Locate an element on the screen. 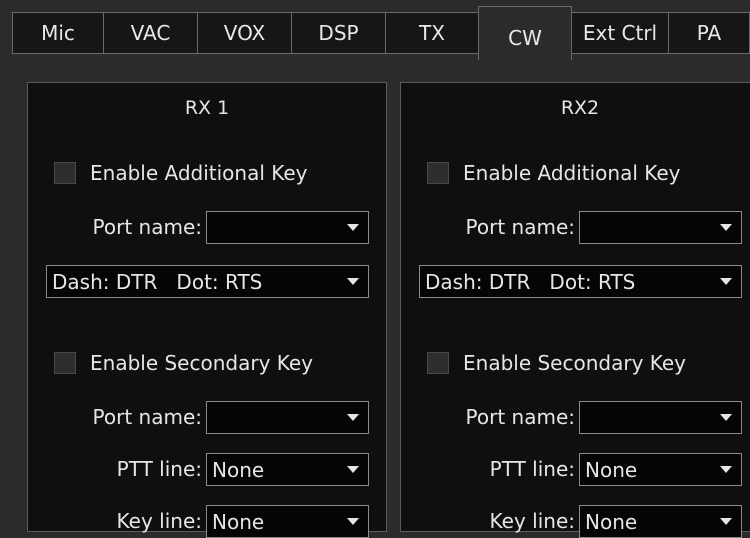 The image size is (750, 538). tab-strip: Mic VAC VOX DSP TX CW Ext Ctrl PA is located at coordinates (375, 30).